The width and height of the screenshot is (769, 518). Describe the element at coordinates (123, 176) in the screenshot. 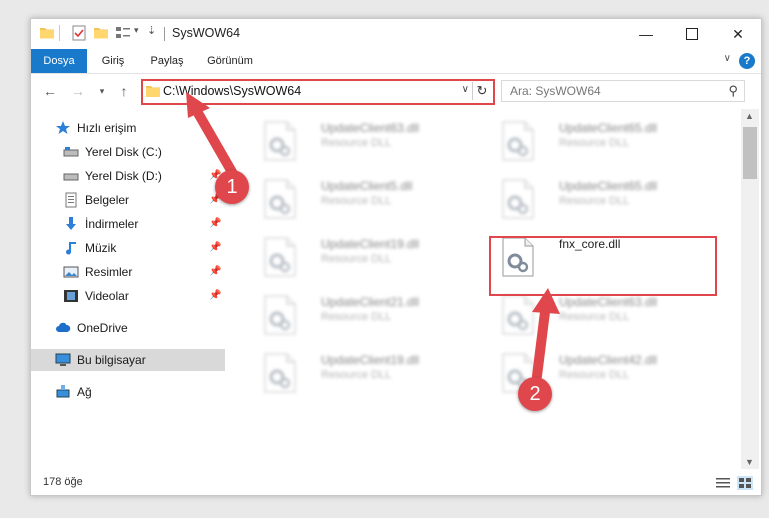

I see `sidebar-item-label: Yerel Disk (D:)` at that location.